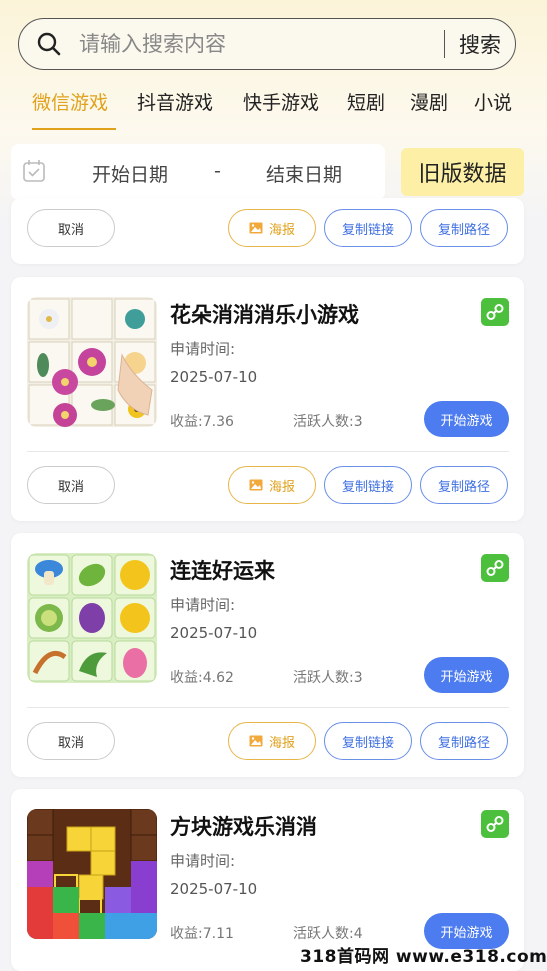 The image size is (547, 971). I want to click on end-date: 结束日期, so click(304, 173).